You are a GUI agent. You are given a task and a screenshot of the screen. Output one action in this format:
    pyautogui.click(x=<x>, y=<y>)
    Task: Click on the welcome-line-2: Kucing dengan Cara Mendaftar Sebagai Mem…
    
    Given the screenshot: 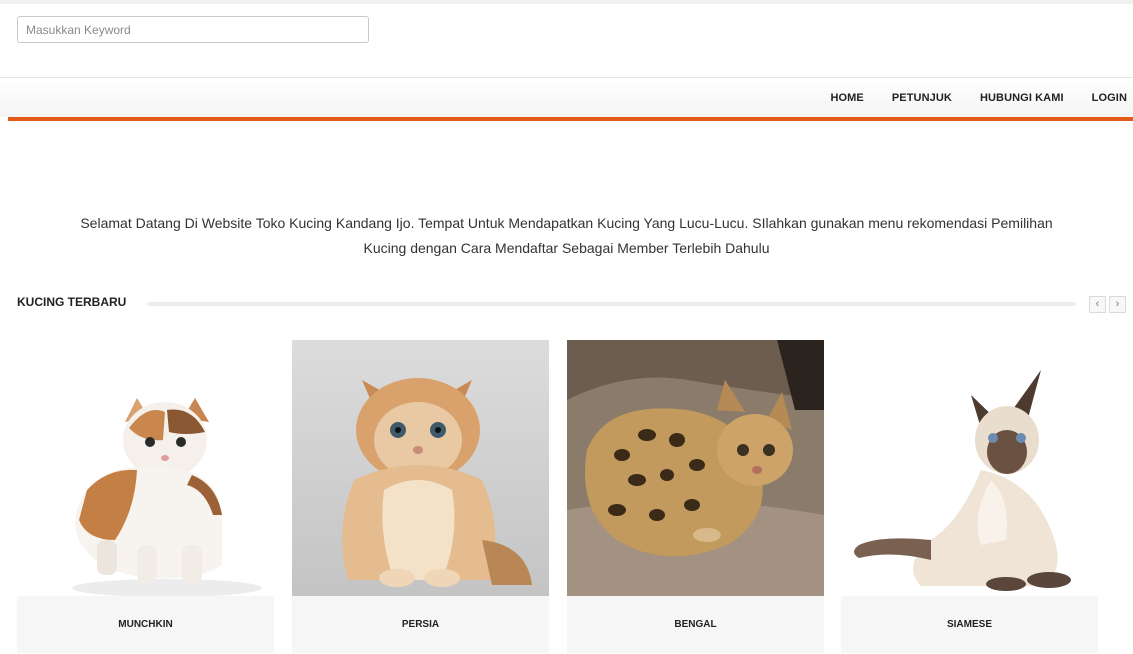 What is the action you would take?
    pyautogui.click(x=566, y=248)
    